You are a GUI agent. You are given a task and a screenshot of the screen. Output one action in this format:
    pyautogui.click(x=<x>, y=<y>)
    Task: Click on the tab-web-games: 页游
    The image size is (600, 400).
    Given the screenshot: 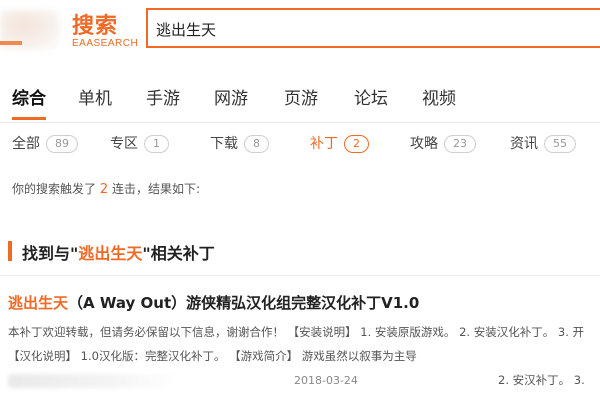 What is the action you would take?
    pyautogui.click(x=301, y=100)
    